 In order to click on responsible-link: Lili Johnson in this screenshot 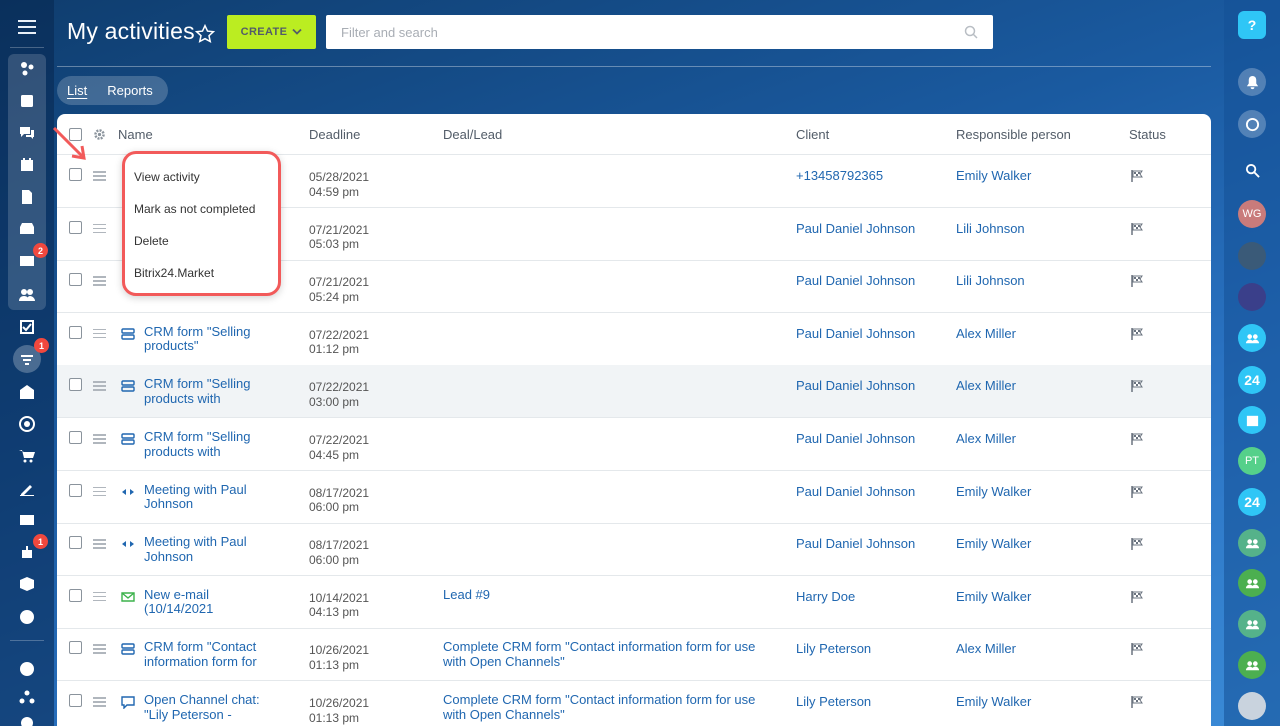, I will do `click(990, 229)`.